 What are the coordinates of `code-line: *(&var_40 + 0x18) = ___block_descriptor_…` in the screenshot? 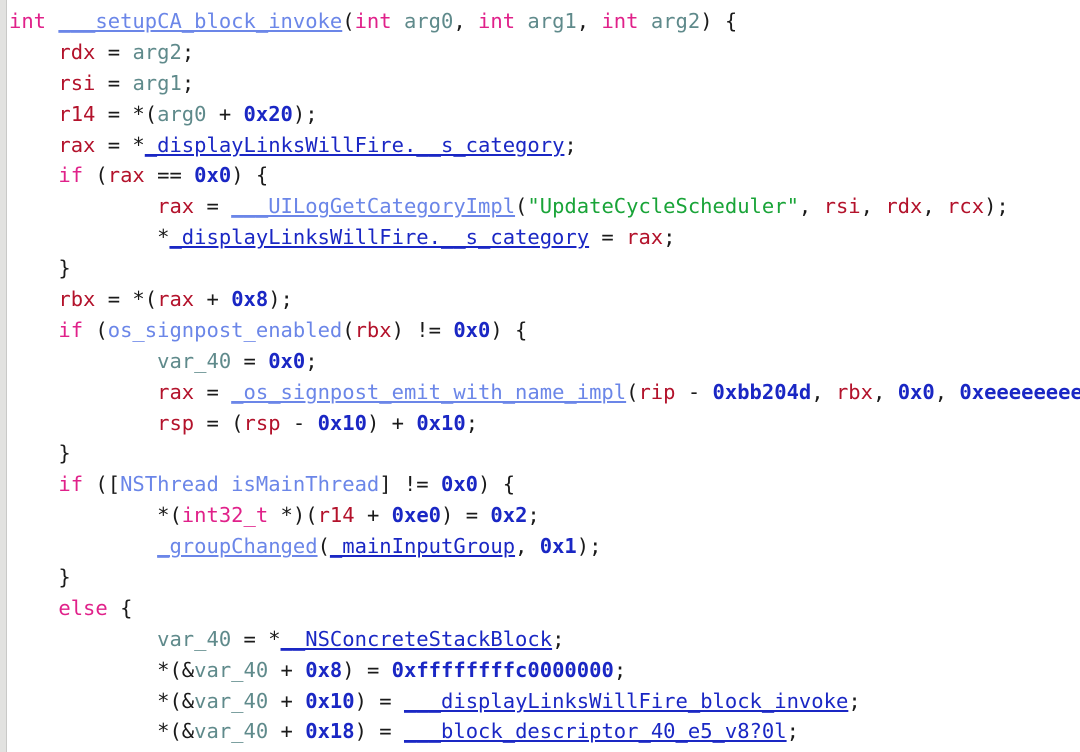 It's located at (544, 731).